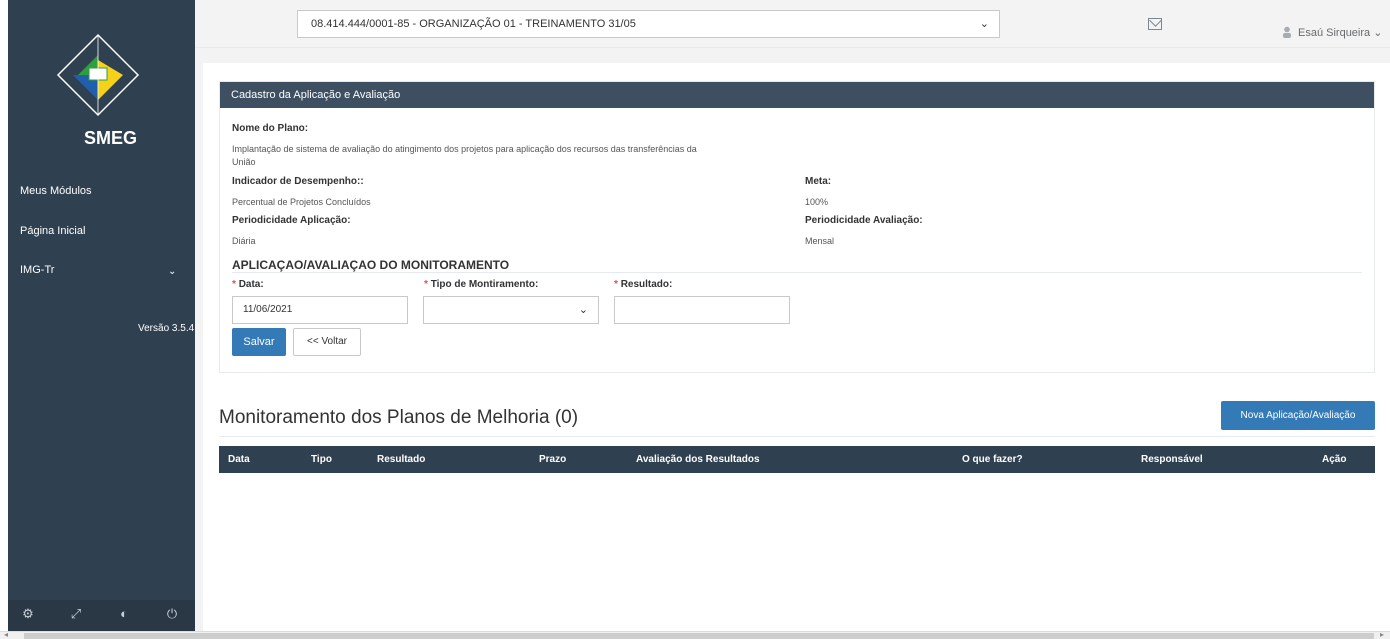 This screenshot has width=1390, height=639. What do you see at coordinates (52, 231) in the screenshot?
I see `sidebar-item-pagina-inicial: Página Inicial` at bounding box center [52, 231].